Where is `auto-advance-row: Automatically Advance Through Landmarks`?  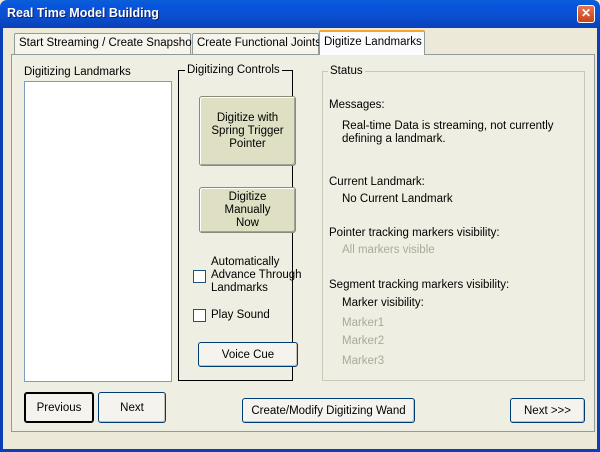
auto-advance-row: Automatically Advance Through Landmarks is located at coordinates (247, 275).